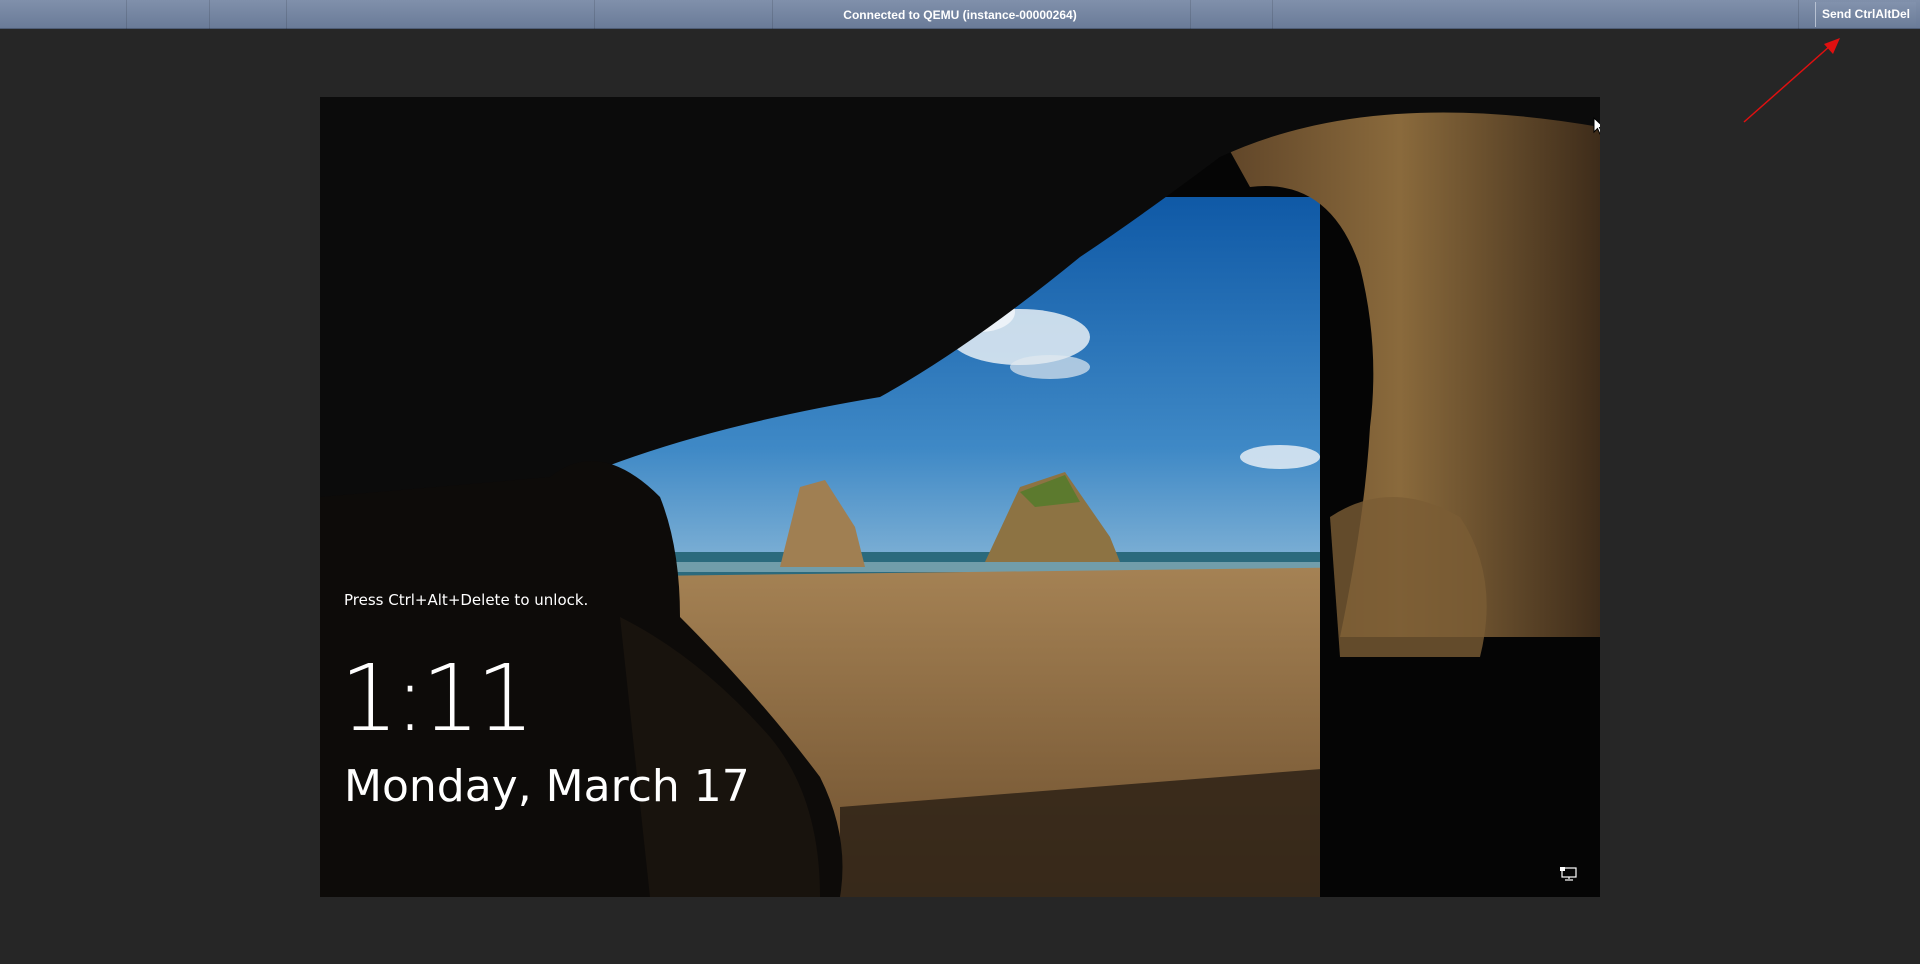 The height and width of the screenshot is (964, 1920). What do you see at coordinates (547, 786) in the screenshot?
I see `lock-date: Monday, March 17` at bounding box center [547, 786].